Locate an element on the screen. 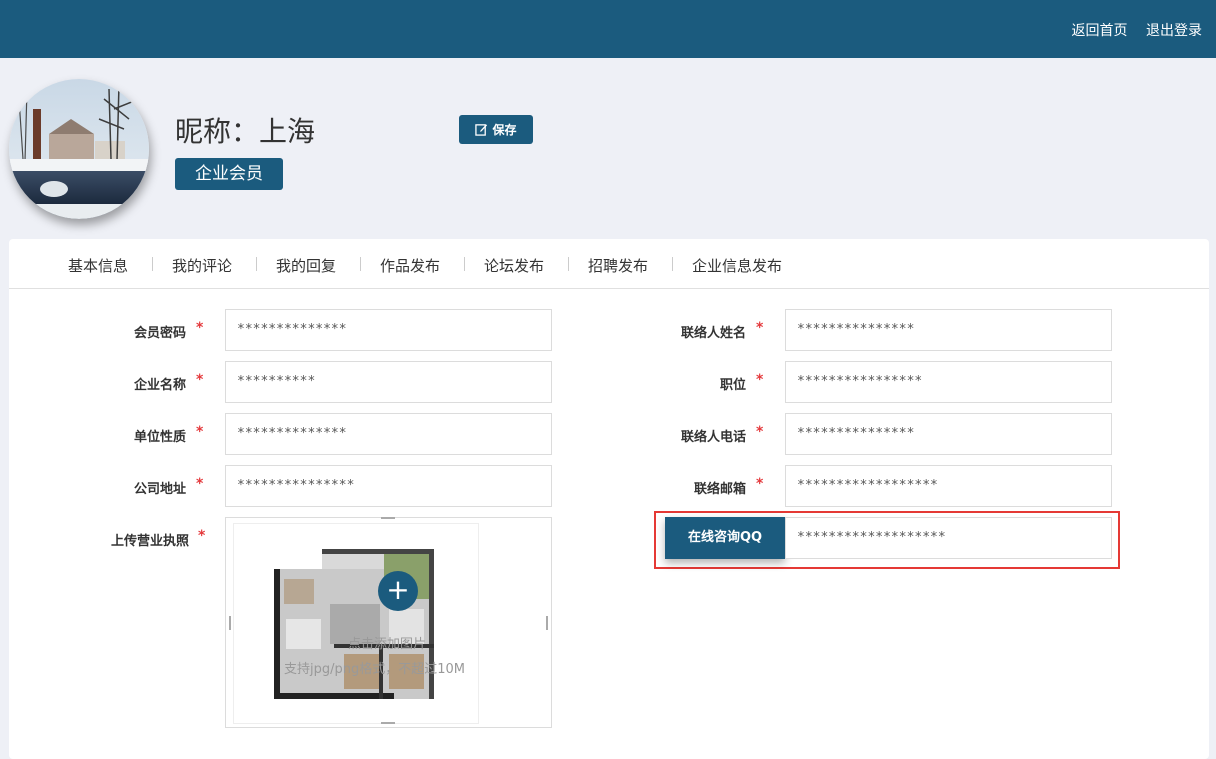 This screenshot has height=759, width=1216. save-button-label: 保存 is located at coordinates (504, 130).